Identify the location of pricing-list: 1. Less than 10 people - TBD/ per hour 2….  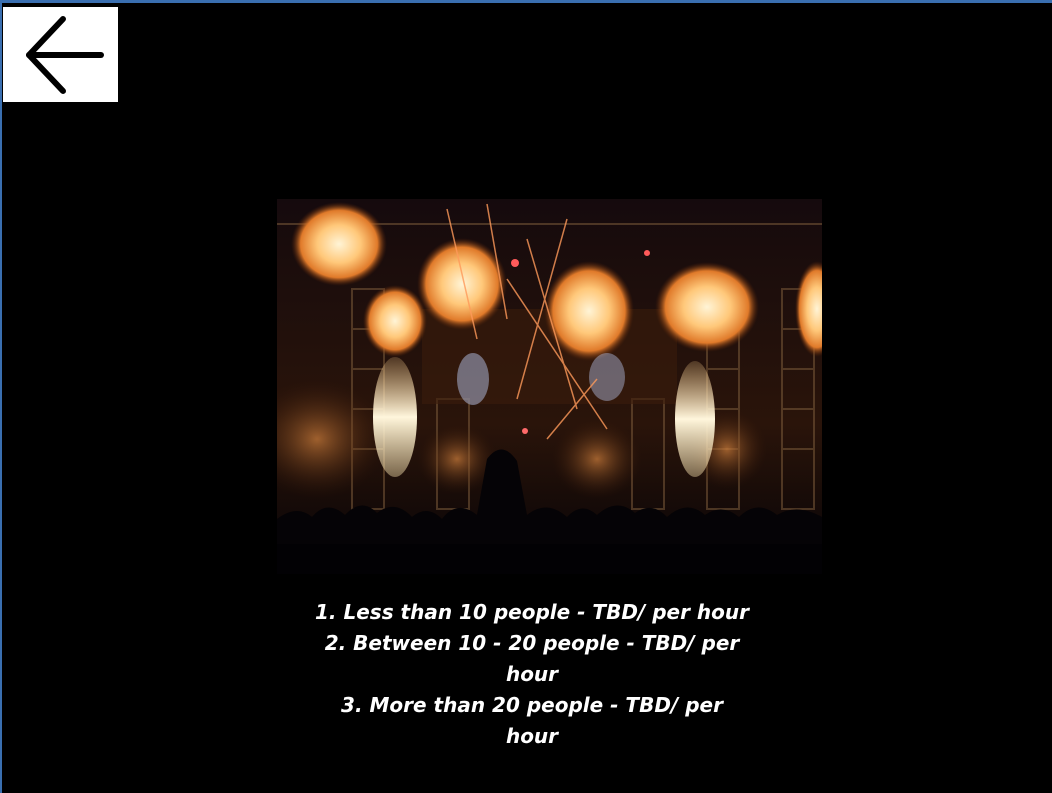
(532, 674).